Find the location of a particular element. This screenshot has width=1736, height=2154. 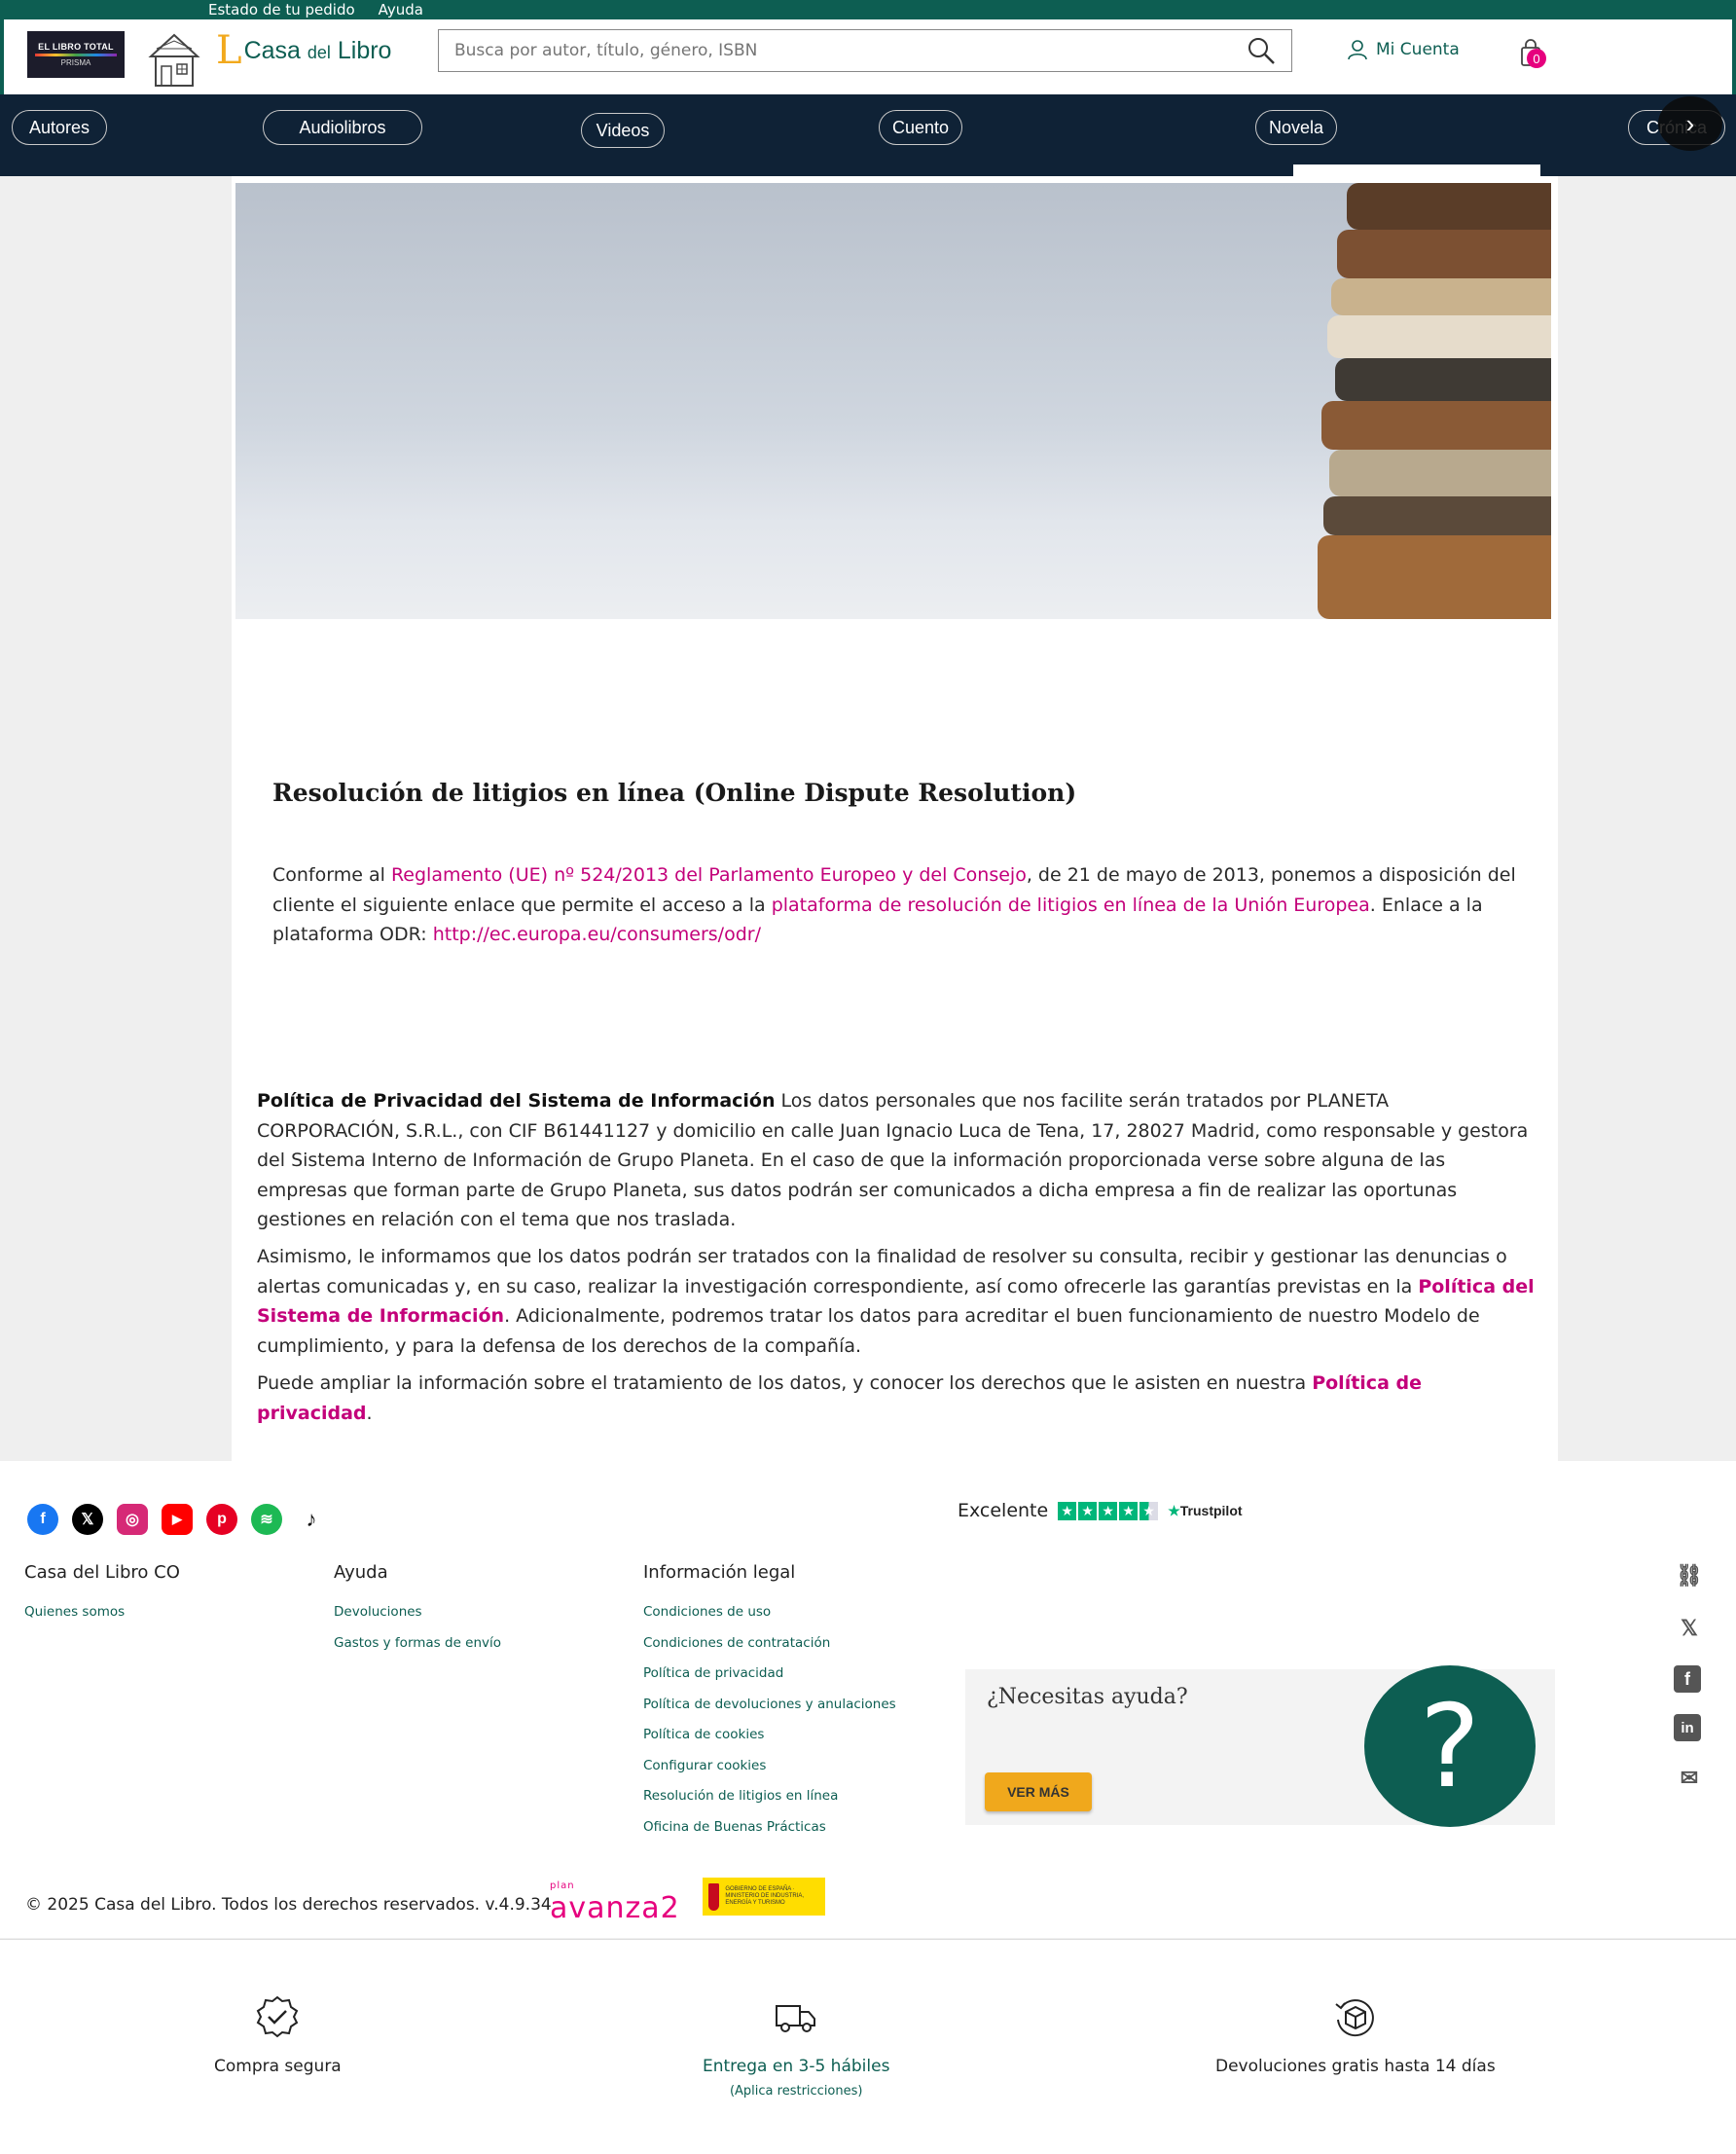

order-status-link: Estado de tu pedido is located at coordinates (282, 9).